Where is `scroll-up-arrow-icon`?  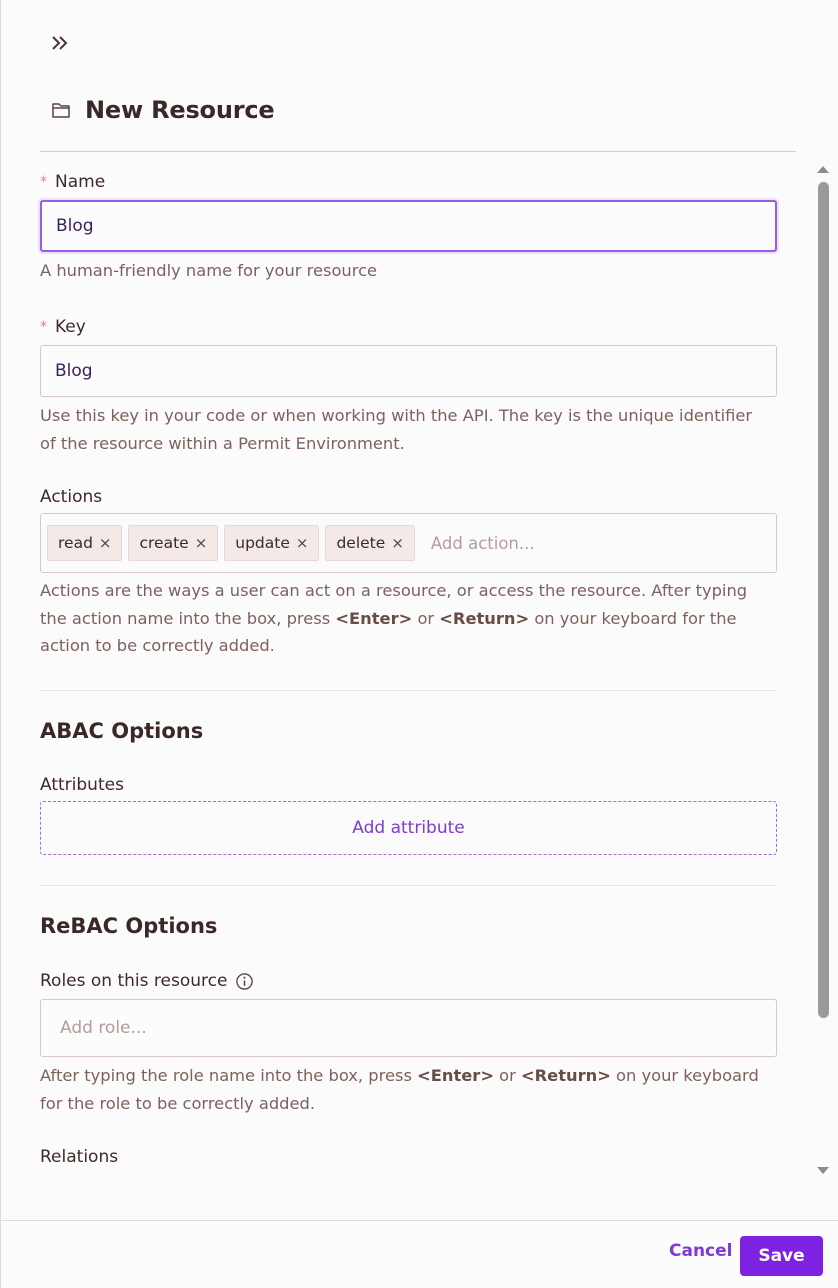
scroll-up-arrow-icon is located at coordinates (823, 169).